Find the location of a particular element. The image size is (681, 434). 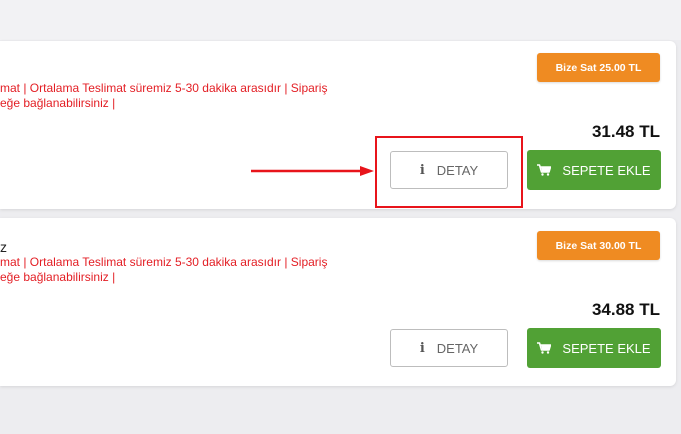

annotation-arrow is located at coordinates (312, 171).